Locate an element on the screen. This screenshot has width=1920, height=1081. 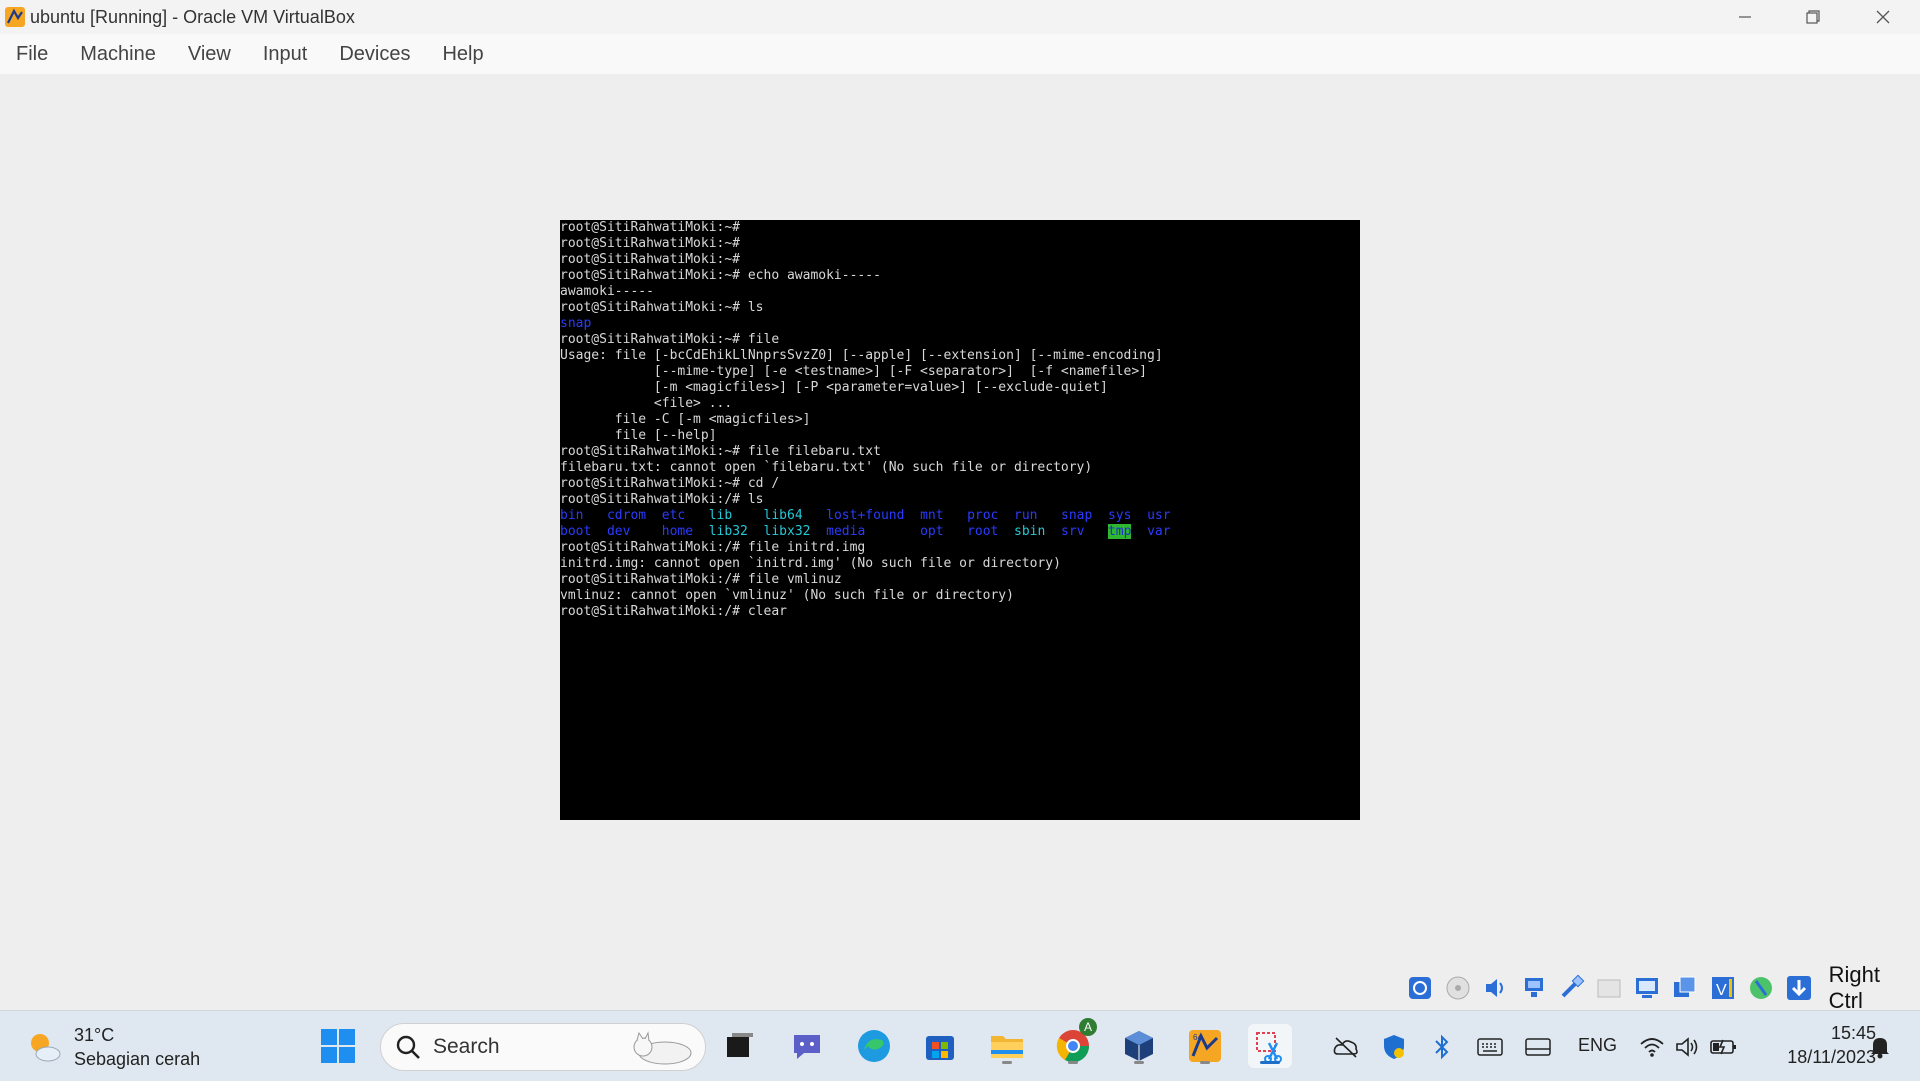
terminal-text: root@SitiRahwatiMoki:~# is located at coordinates (650, 259).